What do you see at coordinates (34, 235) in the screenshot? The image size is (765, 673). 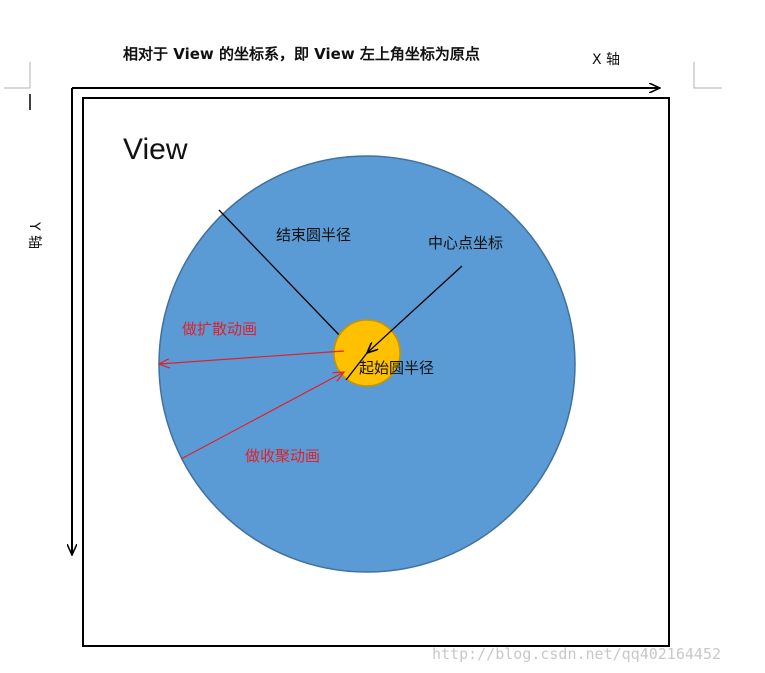 I see `y-axis-label: Y 轴` at bounding box center [34, 235].